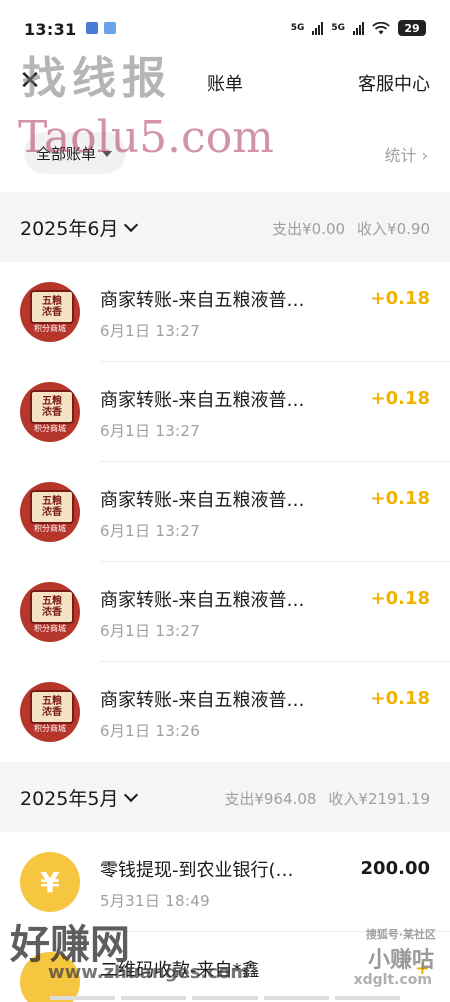 The height and width of the screenshot is (1002, 450). I want to click on month-selector: 2025年6月, so click(79, 227).